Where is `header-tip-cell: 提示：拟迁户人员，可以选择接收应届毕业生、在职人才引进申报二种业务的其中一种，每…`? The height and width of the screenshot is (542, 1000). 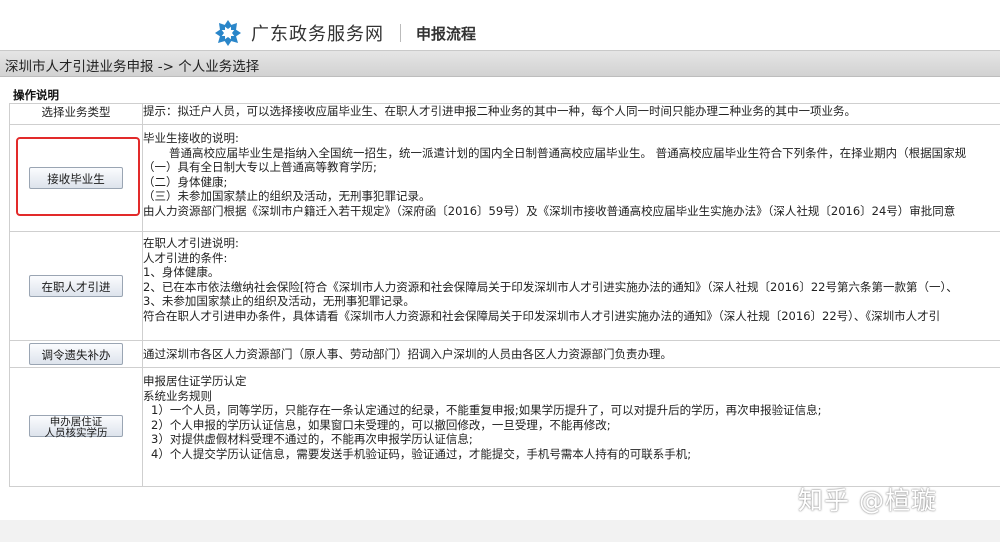
header-tip-cell: 提示：拟迁户人员，可以选择接收应届毕业生、在职人才引进申报二种业务的其中一种，每… is located at coordinates (571, 114).